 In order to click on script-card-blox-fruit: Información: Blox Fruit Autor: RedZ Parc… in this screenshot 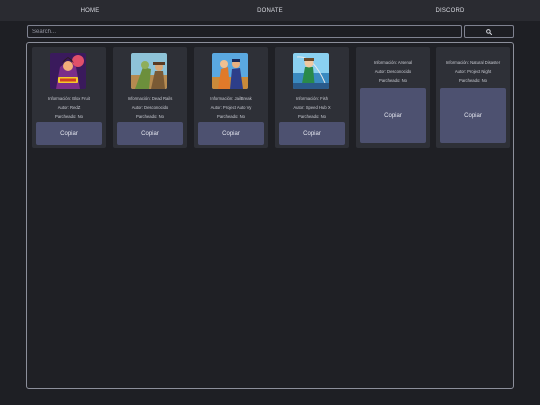, I will do `click(69, 97)`.